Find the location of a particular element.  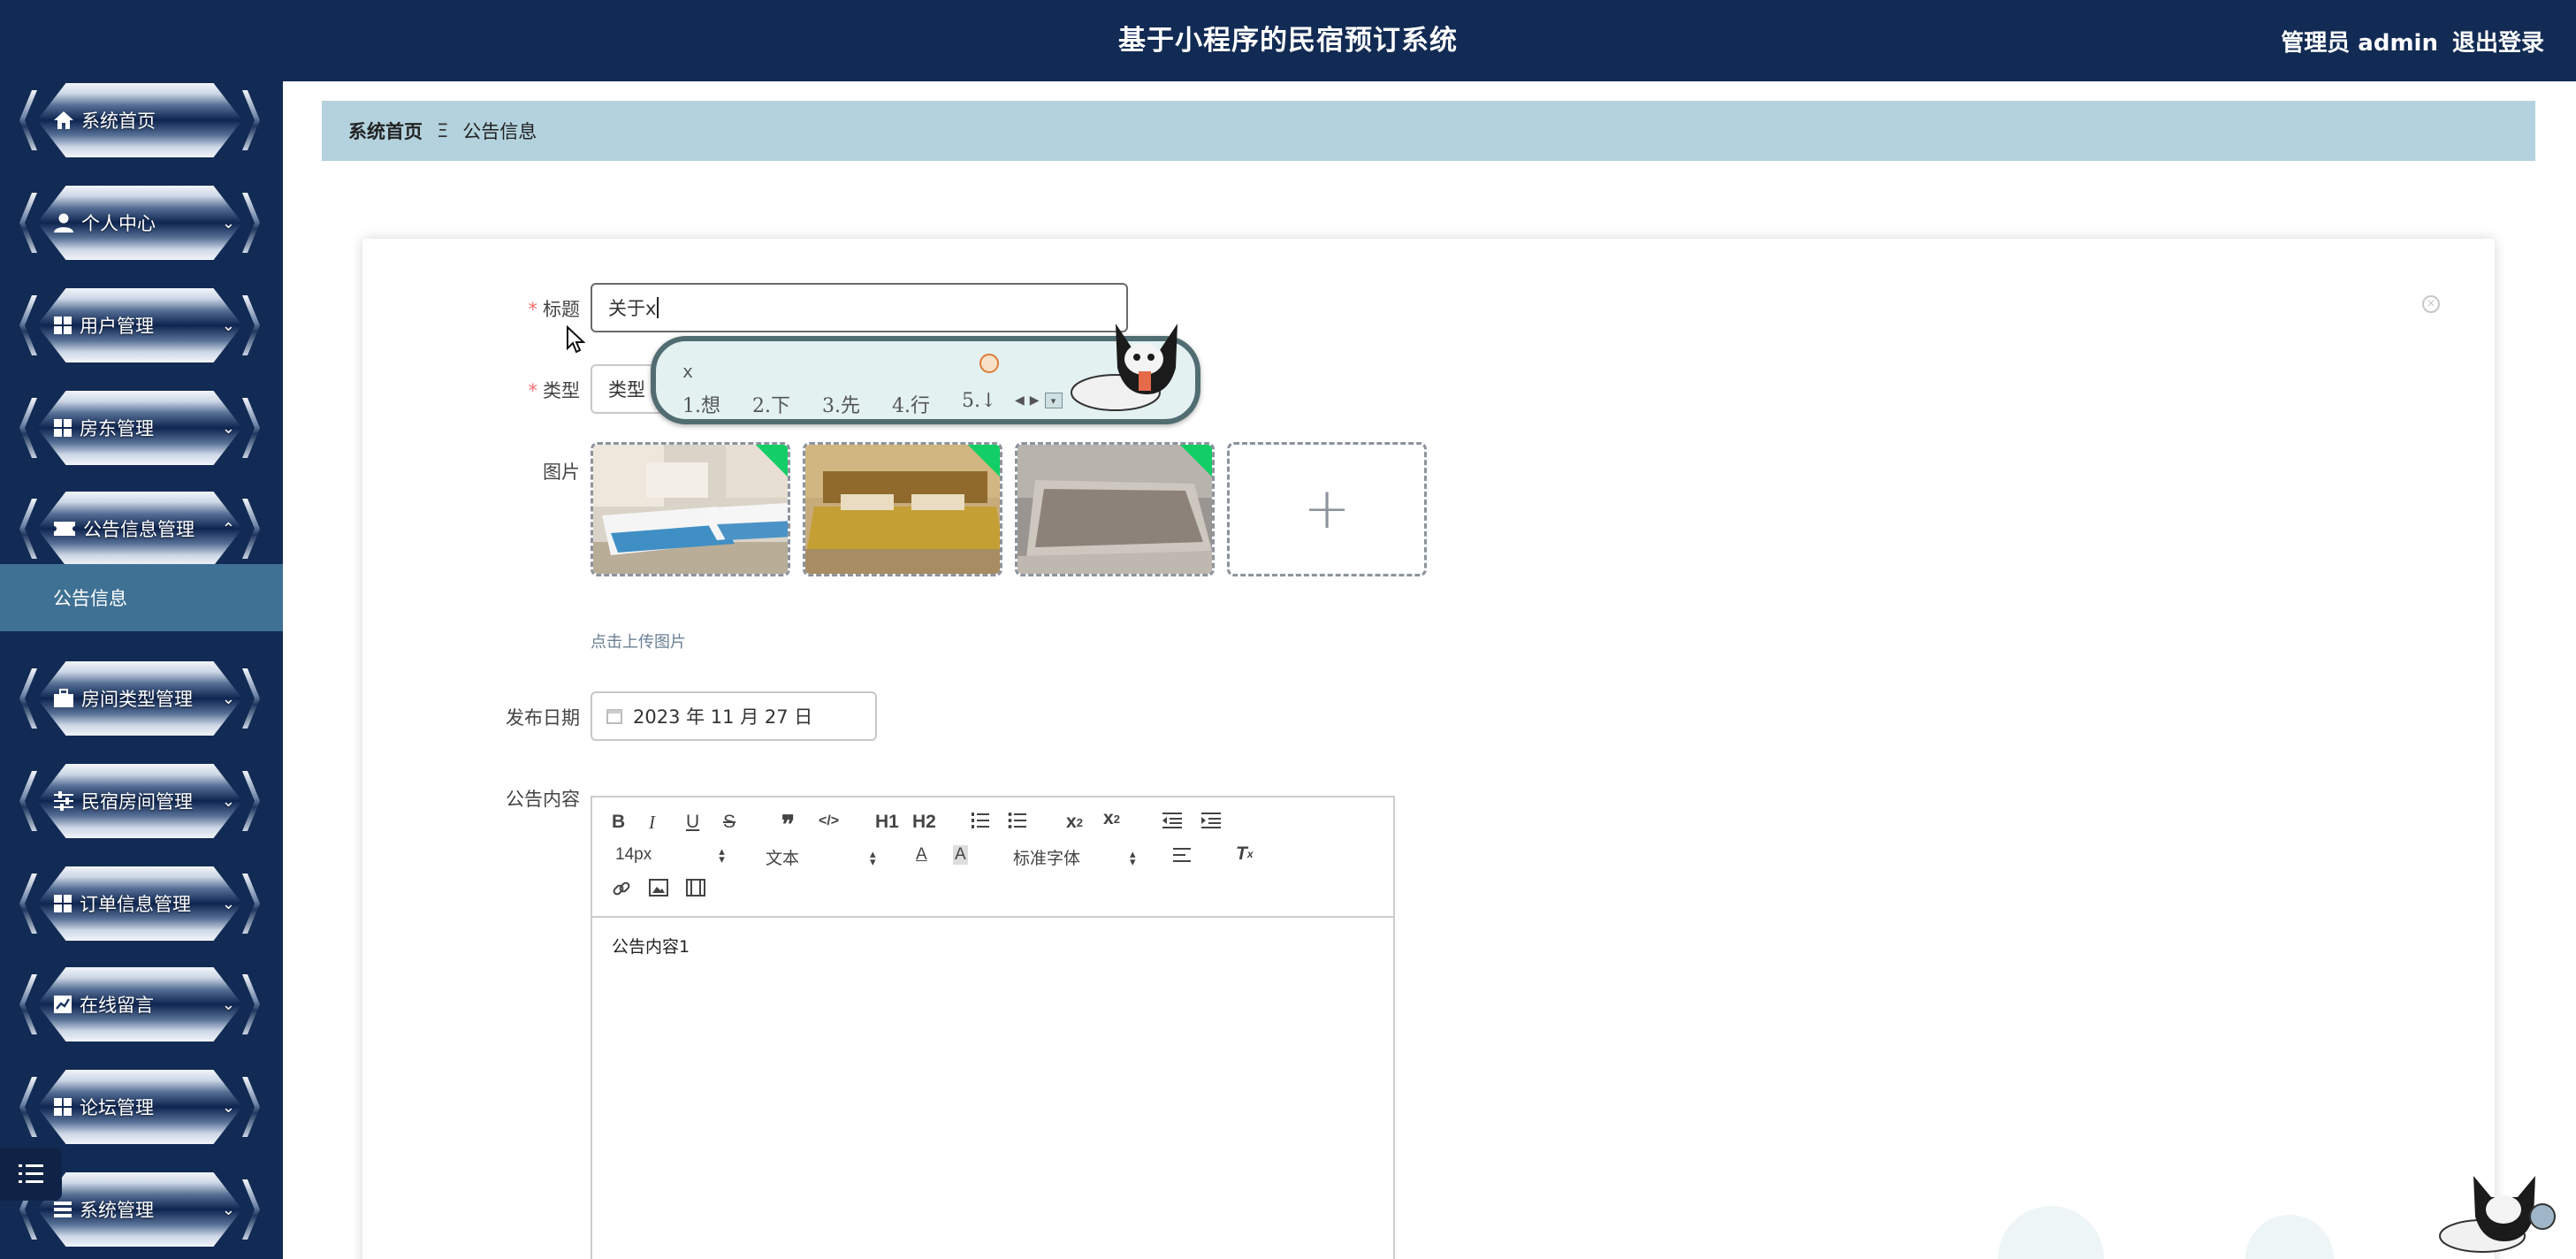

outdent-icon is located at coordinates (1172, 820).